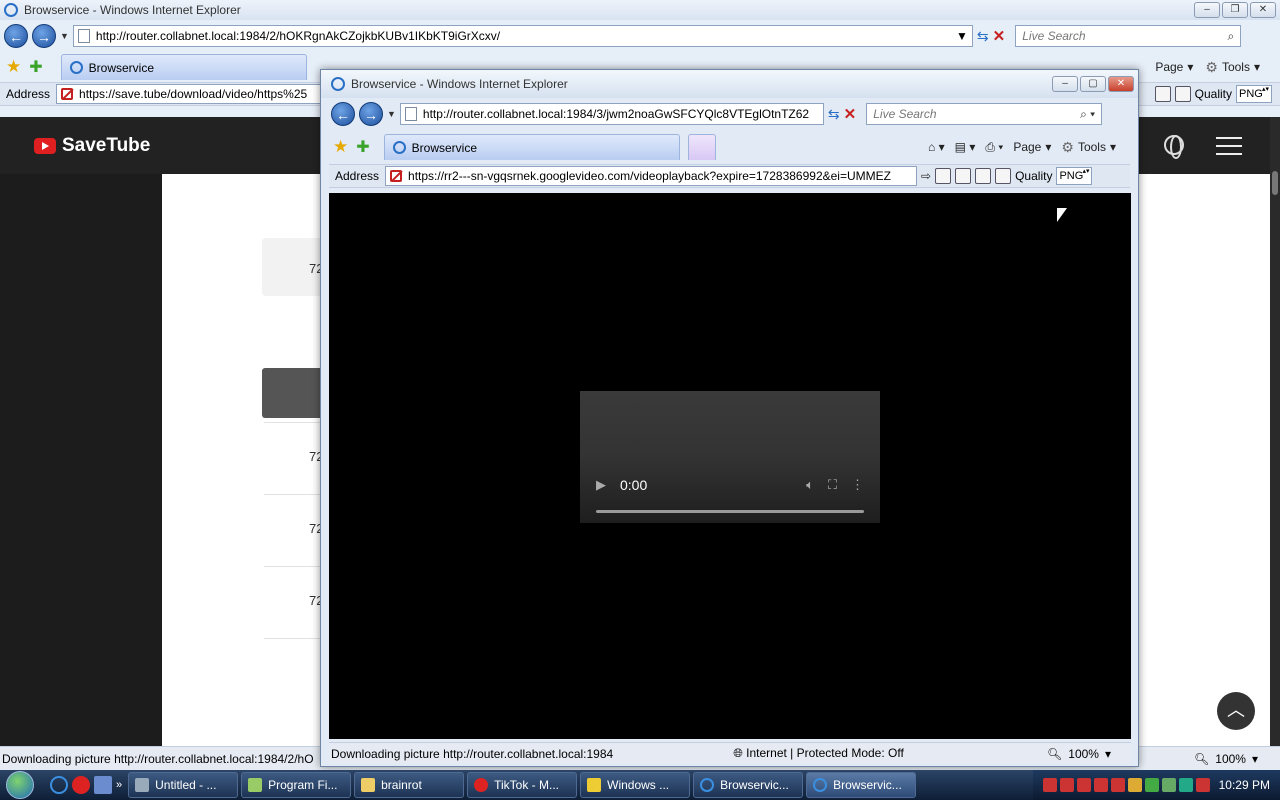  What do you see at coordinates (1065, 84) in the screenshot?
I see `popup-minimize-button: –` at bounding box center [1065, 84].